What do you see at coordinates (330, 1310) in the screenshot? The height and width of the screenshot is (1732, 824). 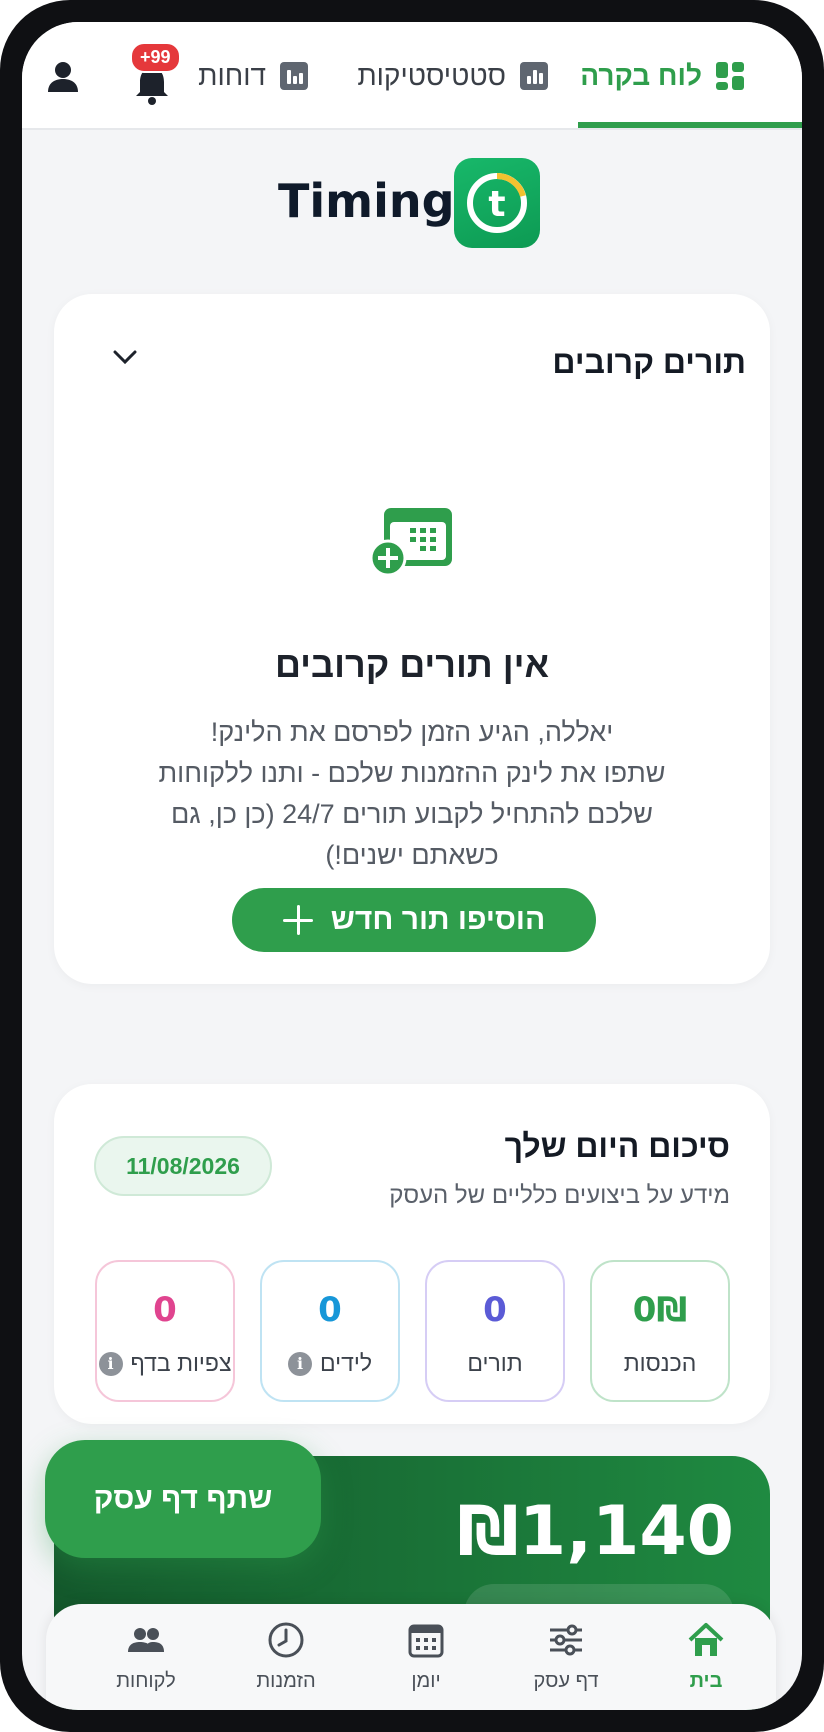 I see `stat-leads-value: 0` at bounding box center [330, 1310].